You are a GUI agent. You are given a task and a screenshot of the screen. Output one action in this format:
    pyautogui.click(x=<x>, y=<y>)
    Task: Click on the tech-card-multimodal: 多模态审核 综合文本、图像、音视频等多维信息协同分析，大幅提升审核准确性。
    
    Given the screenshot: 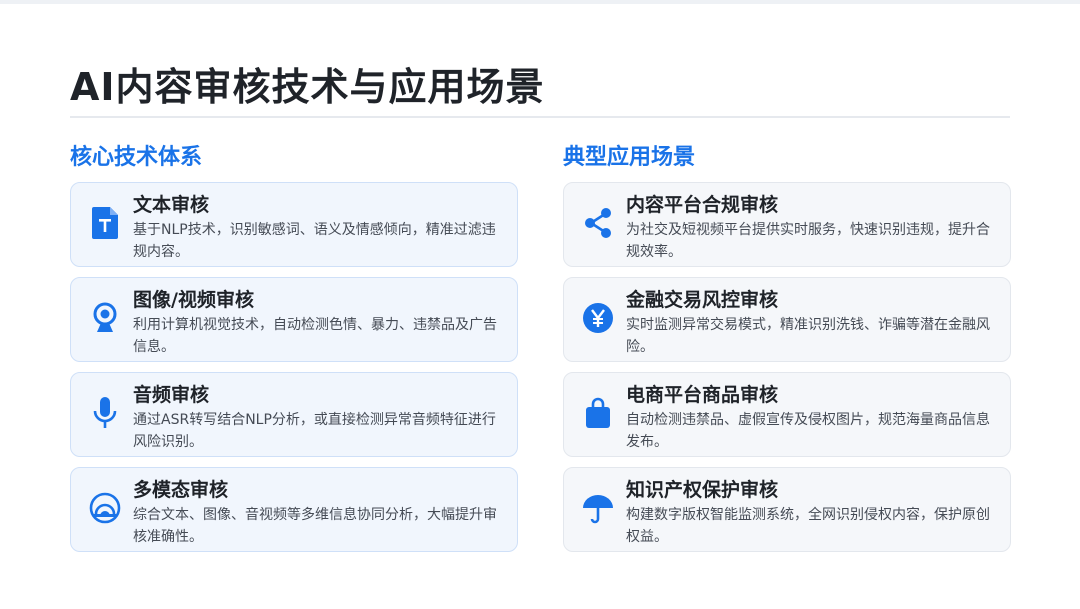 What is the action you would take?
    pyautogui.click(x=294, y=509)
    